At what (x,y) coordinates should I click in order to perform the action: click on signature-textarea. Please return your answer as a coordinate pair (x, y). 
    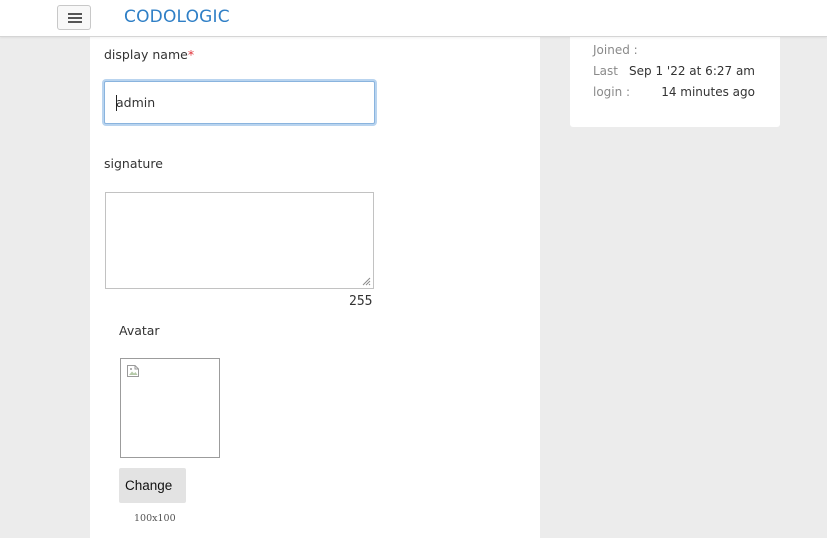
    Looking at the image, I should click on (239, 240).